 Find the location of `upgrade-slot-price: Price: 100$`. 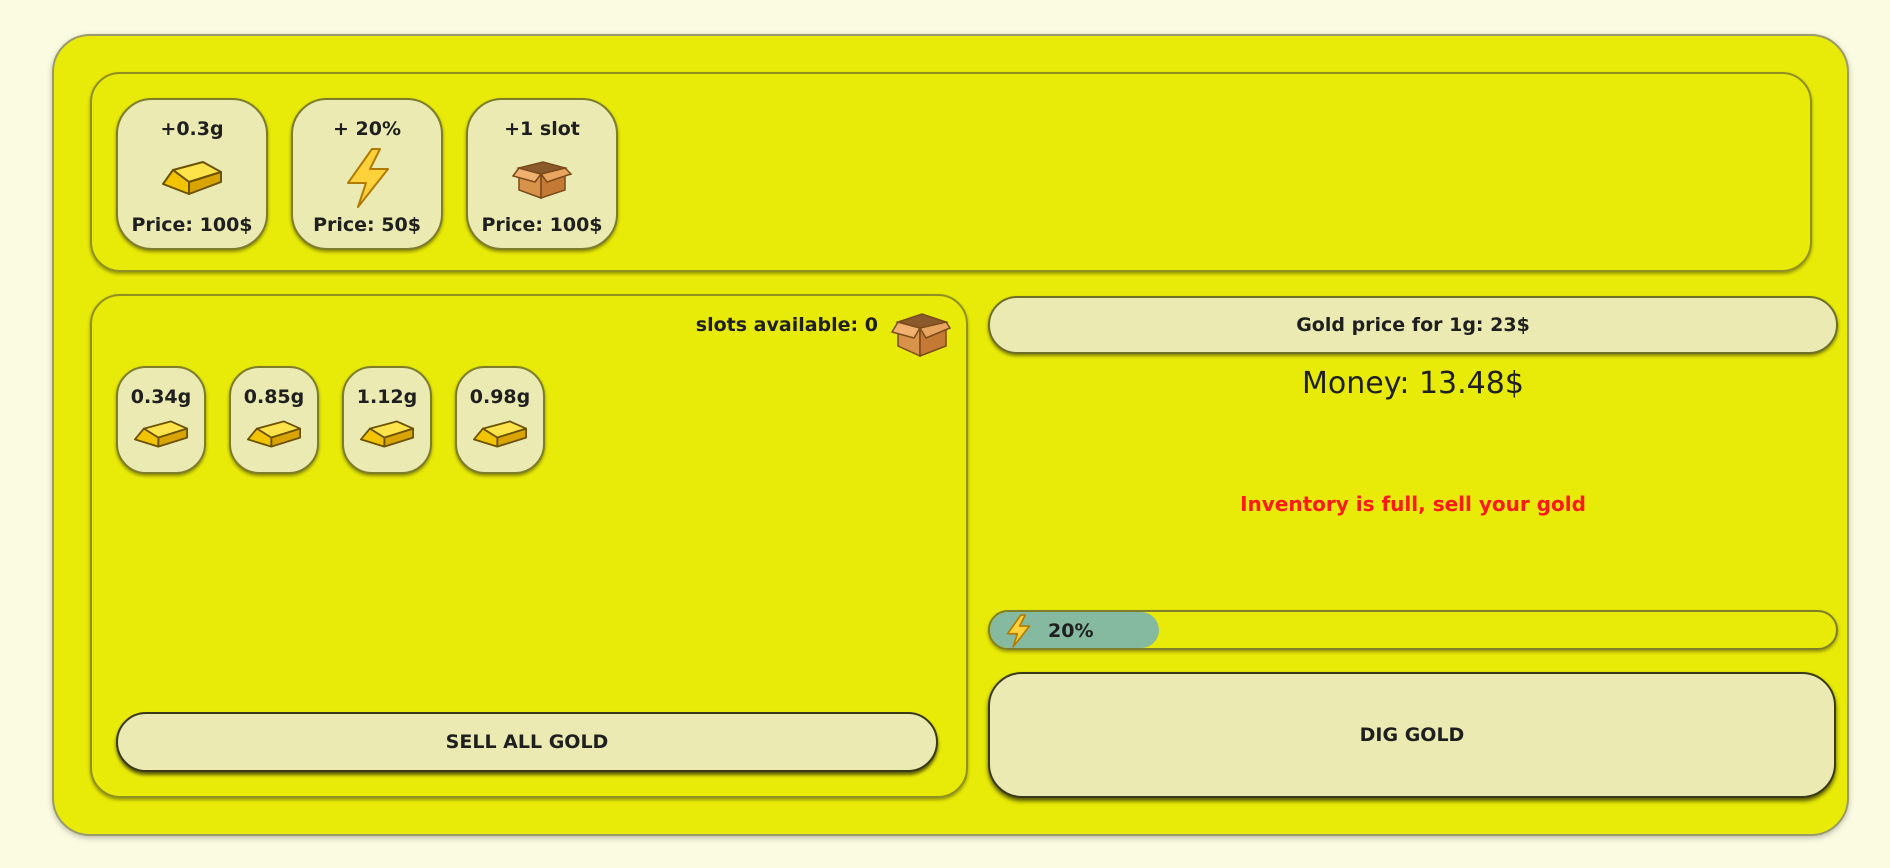

upgrade-slot-price: Price: 100$ is located at coordinates (542, 225).